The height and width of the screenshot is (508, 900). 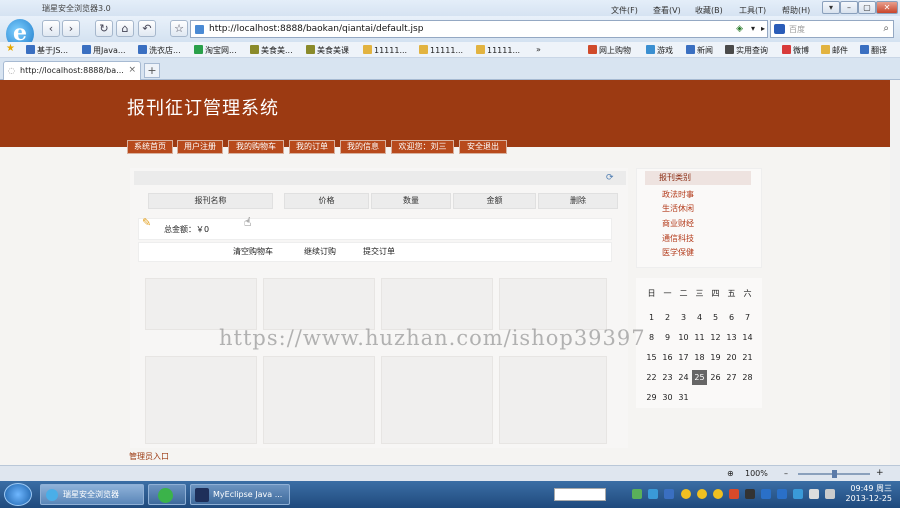 What do you see at coordinates (715, 377) in the screenshot?
I see `calendar-day: 26` at bounding box center [715, 377].